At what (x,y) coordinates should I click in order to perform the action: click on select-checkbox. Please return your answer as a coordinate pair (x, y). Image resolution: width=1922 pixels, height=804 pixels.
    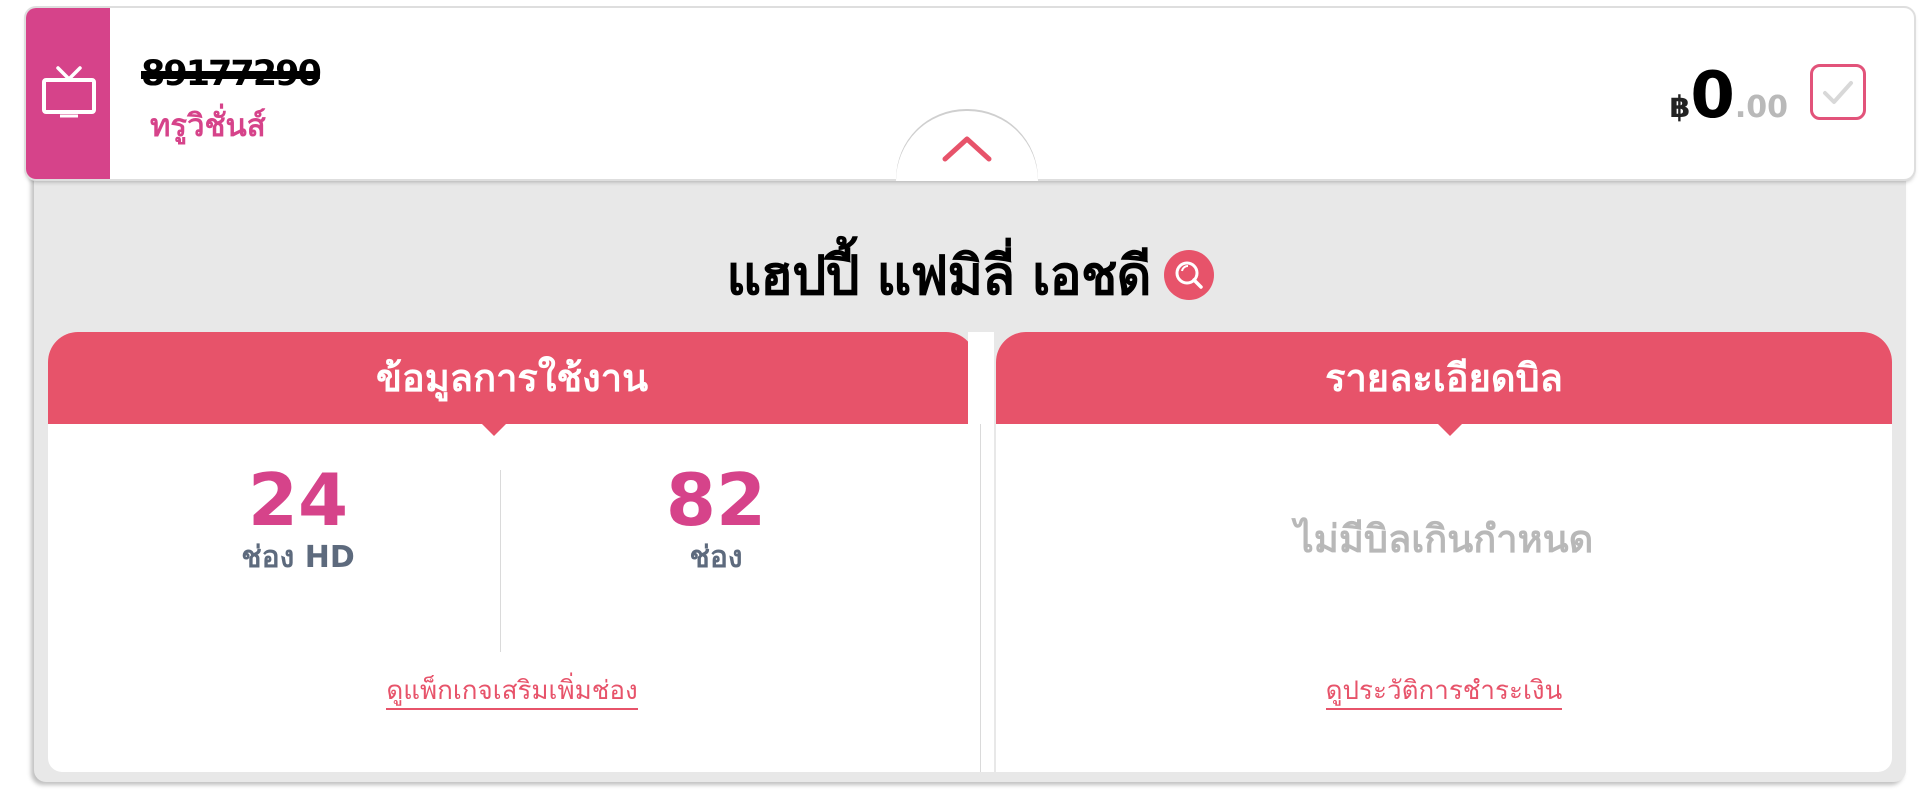
    Looking at the image, I should click on (1838, 92).